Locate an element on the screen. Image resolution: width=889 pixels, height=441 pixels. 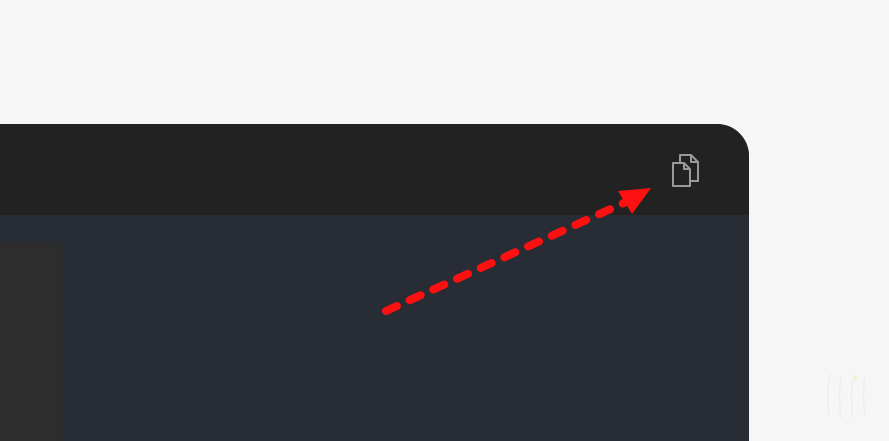
line-gutter is located at coordinates (31, 341).